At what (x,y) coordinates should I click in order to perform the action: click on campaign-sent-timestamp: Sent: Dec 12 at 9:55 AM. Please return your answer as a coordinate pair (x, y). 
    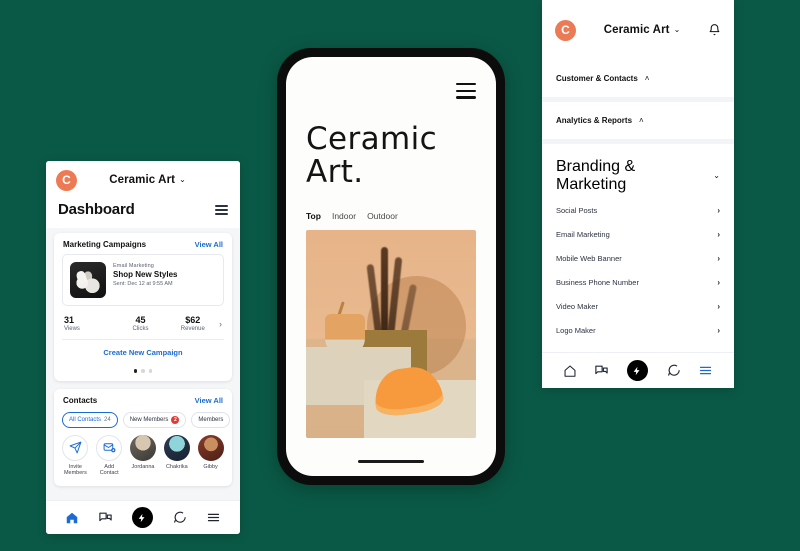
    Looking at the image, I should click on (143, 284).